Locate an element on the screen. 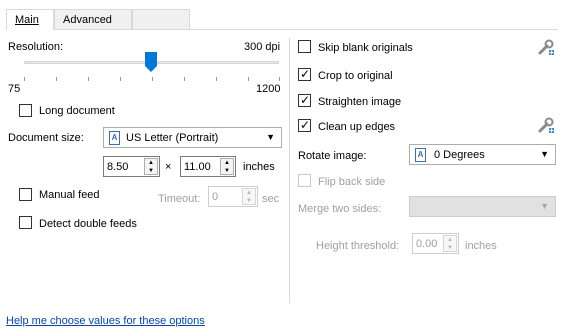 The image size is (562, 333). timeout-label: Timeout: is located at coordinates (179, 199).